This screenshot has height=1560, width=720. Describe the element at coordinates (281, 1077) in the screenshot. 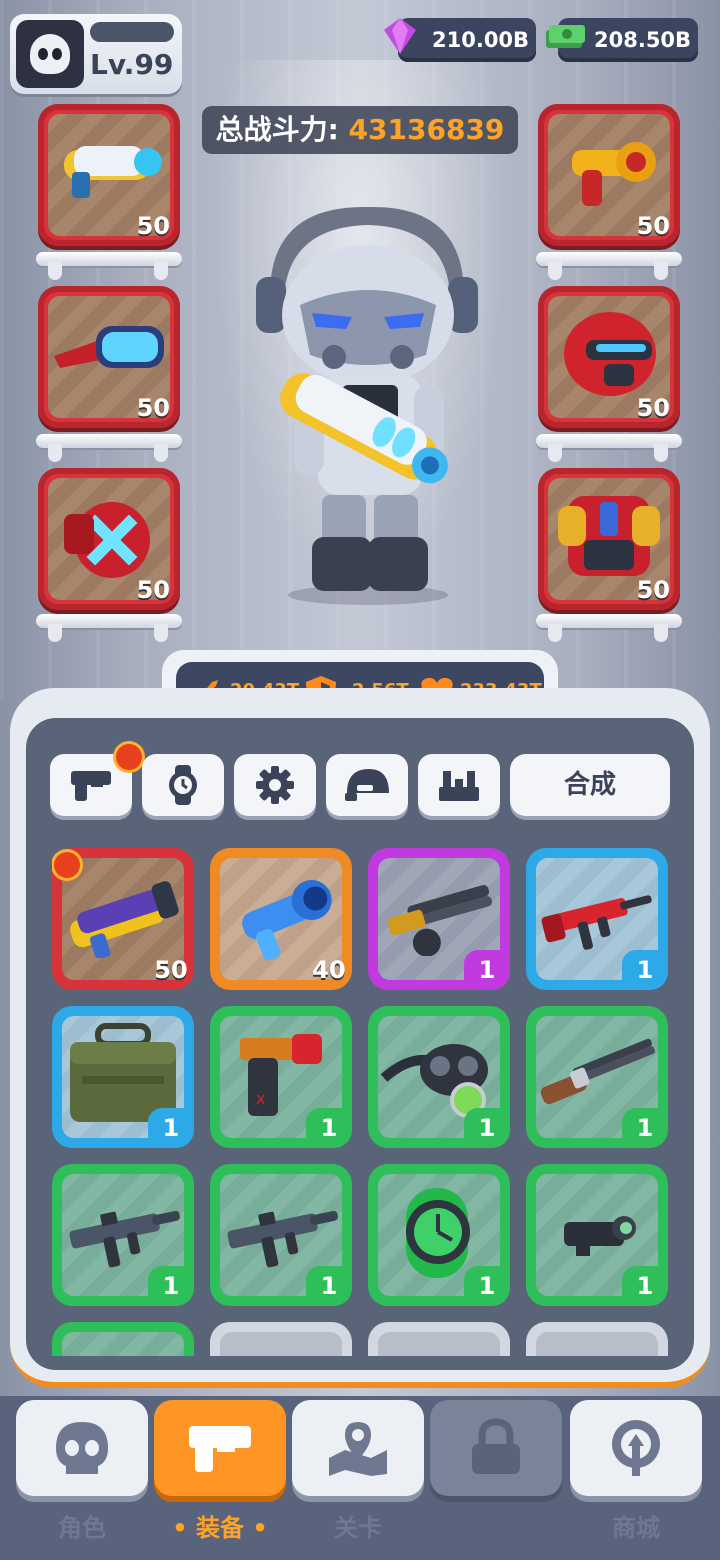

I see `inventory-item-red-pistol: x 1` at that location.